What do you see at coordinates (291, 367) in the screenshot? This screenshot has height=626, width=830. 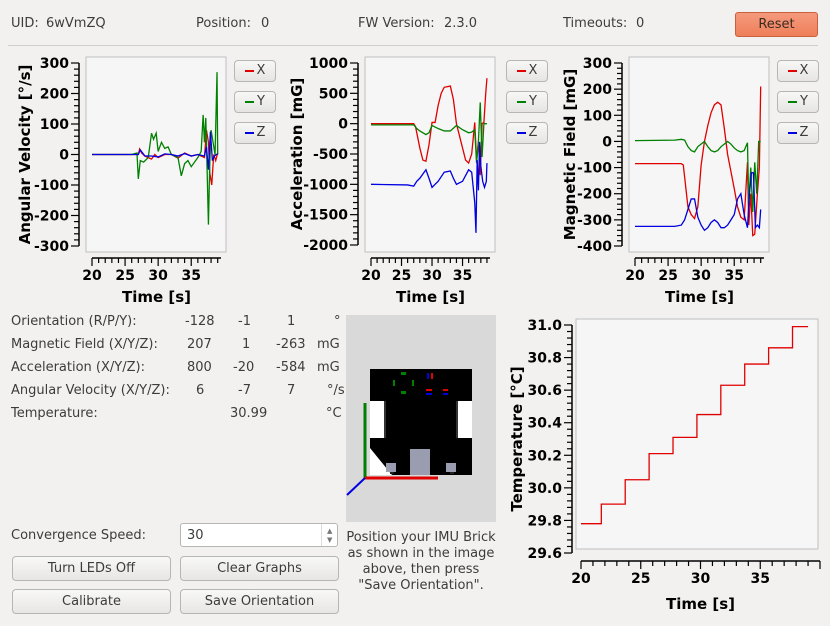 I see `acceleration-z: -584` at bounding box center [291, 367].